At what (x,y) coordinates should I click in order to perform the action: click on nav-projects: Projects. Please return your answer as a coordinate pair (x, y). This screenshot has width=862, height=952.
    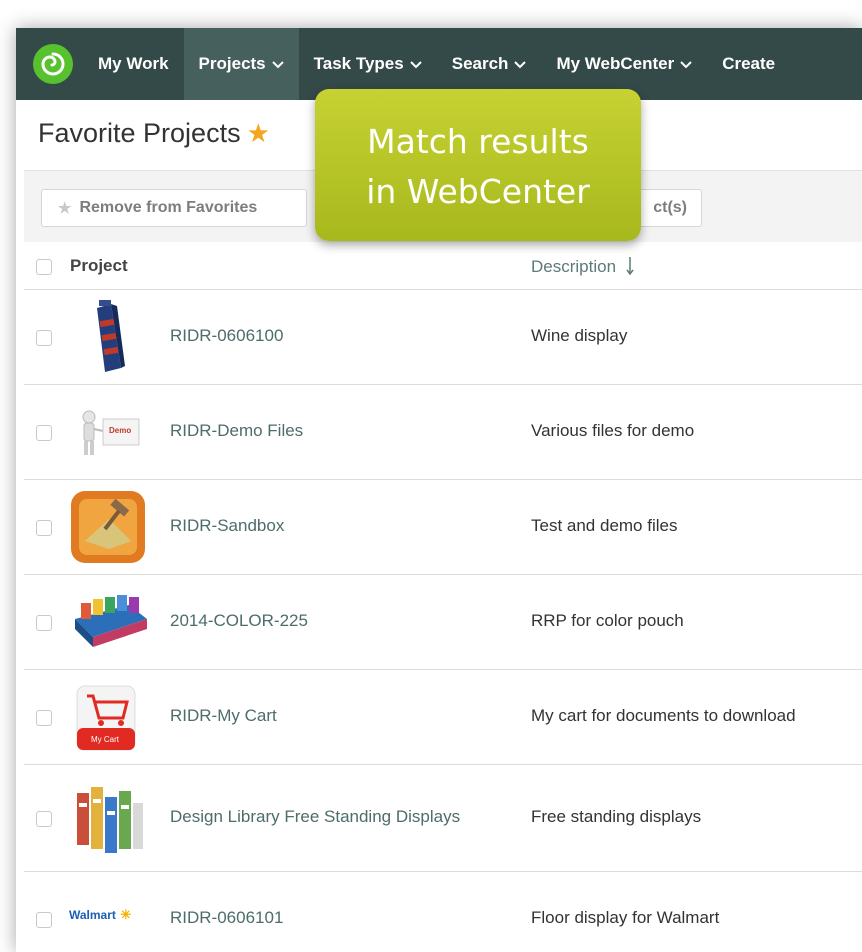
    Looking at the image, I should click on (241, 64).